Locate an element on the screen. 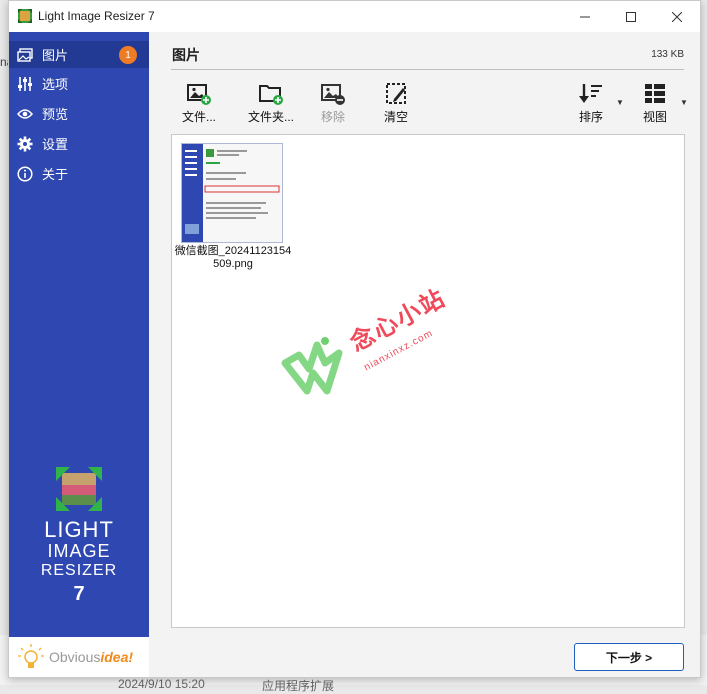 The height and width of the screenshot is (694, 707). background-date: 2024/9/10 15:20 is located at coordinates (161, 684).